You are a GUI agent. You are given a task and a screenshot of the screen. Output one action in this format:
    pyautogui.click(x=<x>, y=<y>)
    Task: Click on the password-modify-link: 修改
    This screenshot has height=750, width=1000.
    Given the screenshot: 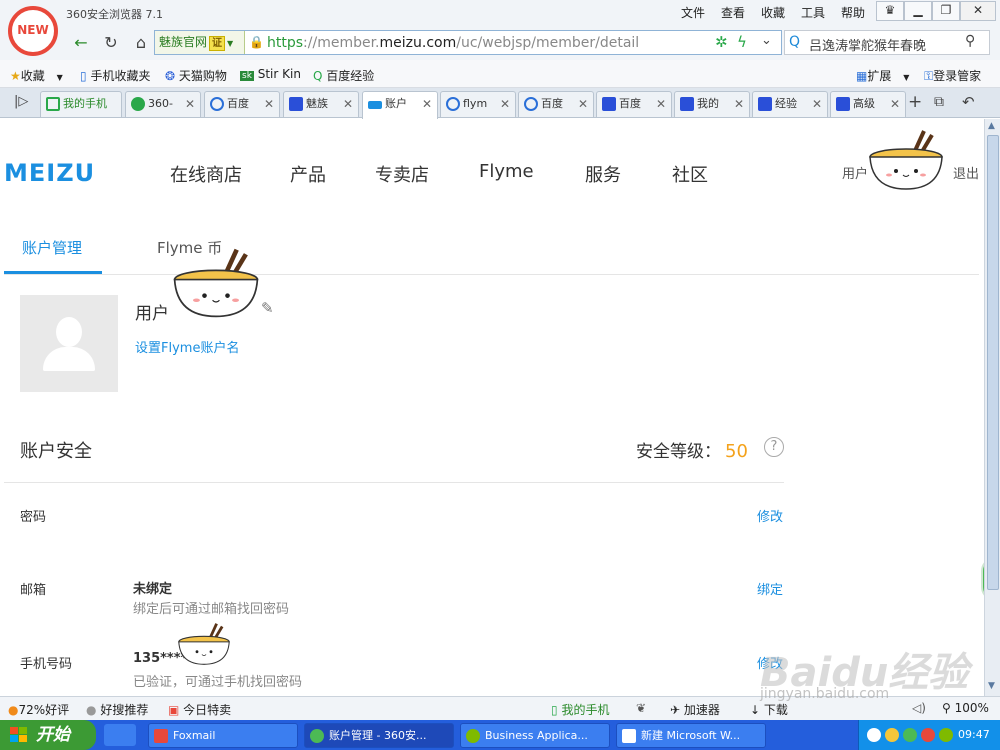 What is the action you would take?
    pyautogui.click(x=770, y=515)
    